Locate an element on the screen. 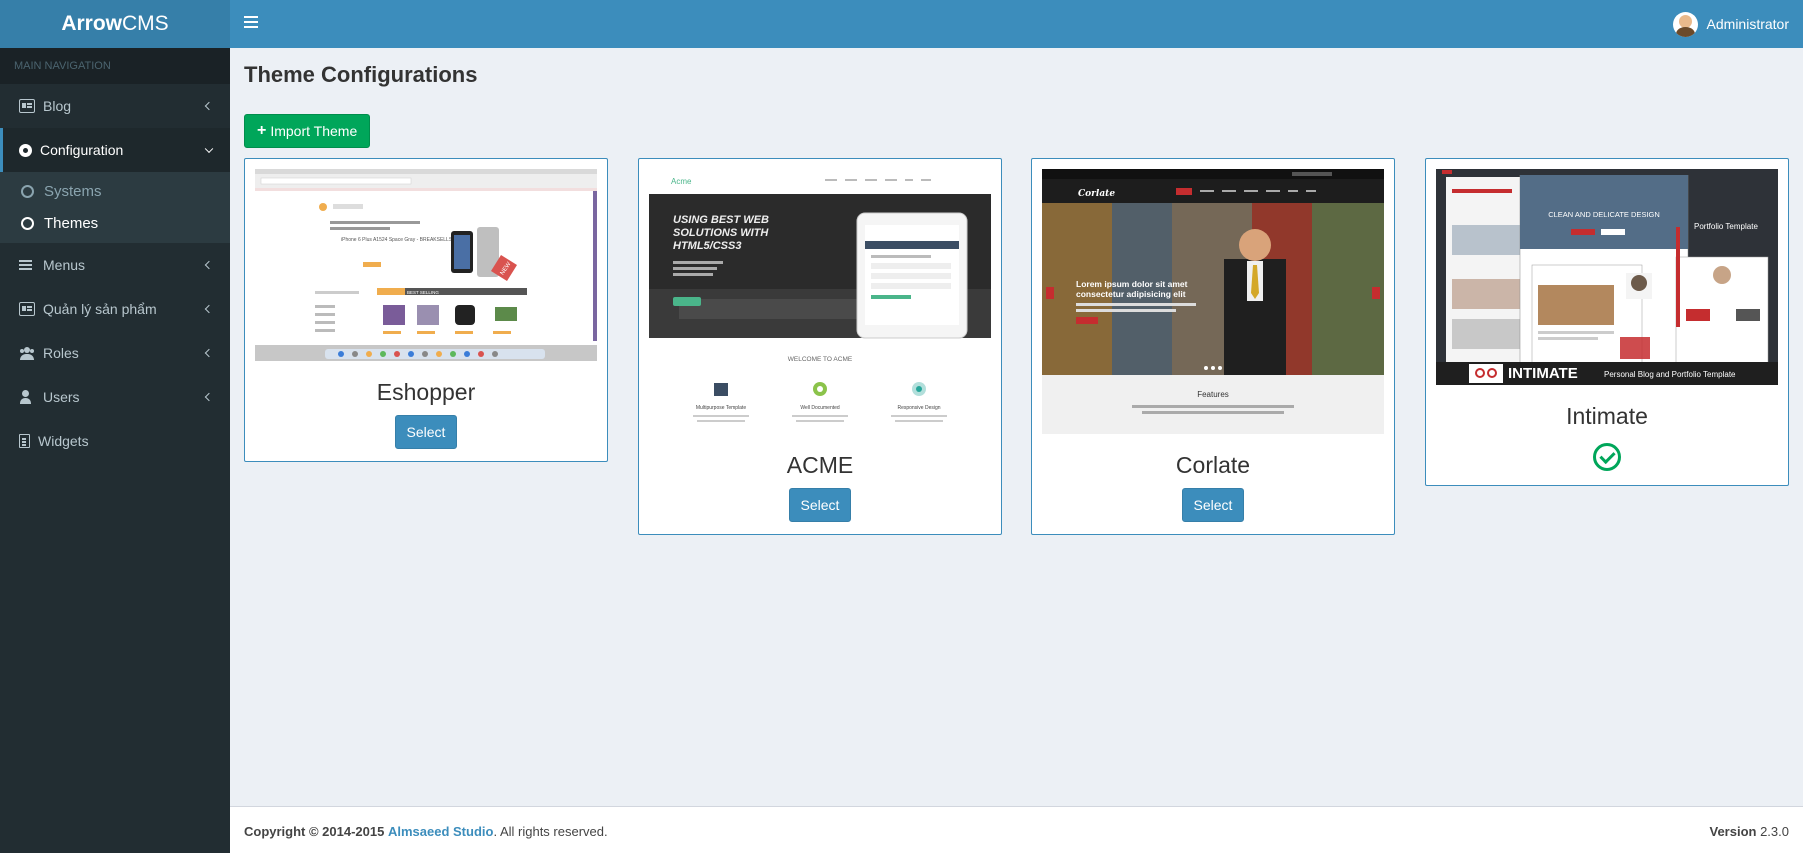  sidebar-subitem-systems: Systems is located at coordinates (115, 191).